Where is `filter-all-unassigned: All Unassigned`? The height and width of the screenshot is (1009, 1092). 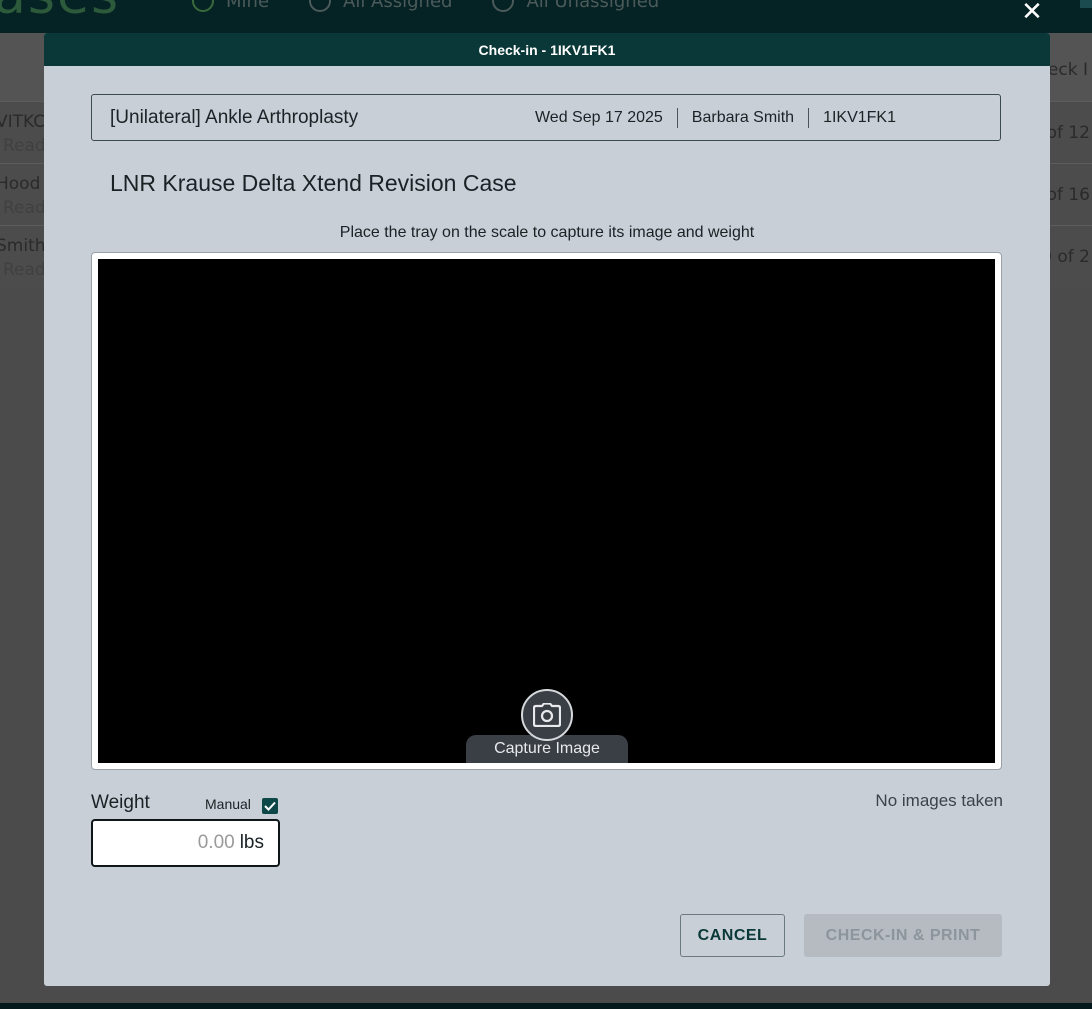
filter-all-unassigned: All Unassigned is located at coordinates (575, 6).